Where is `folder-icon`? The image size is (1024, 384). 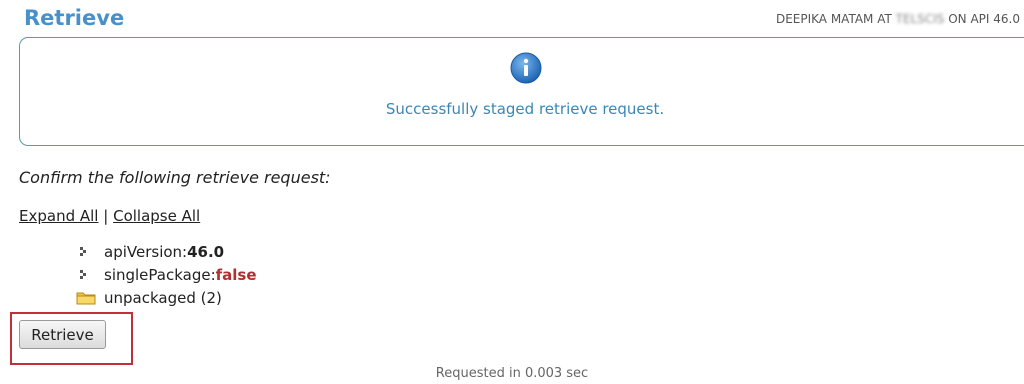
folder-icon is located at coordinates (86, 298).